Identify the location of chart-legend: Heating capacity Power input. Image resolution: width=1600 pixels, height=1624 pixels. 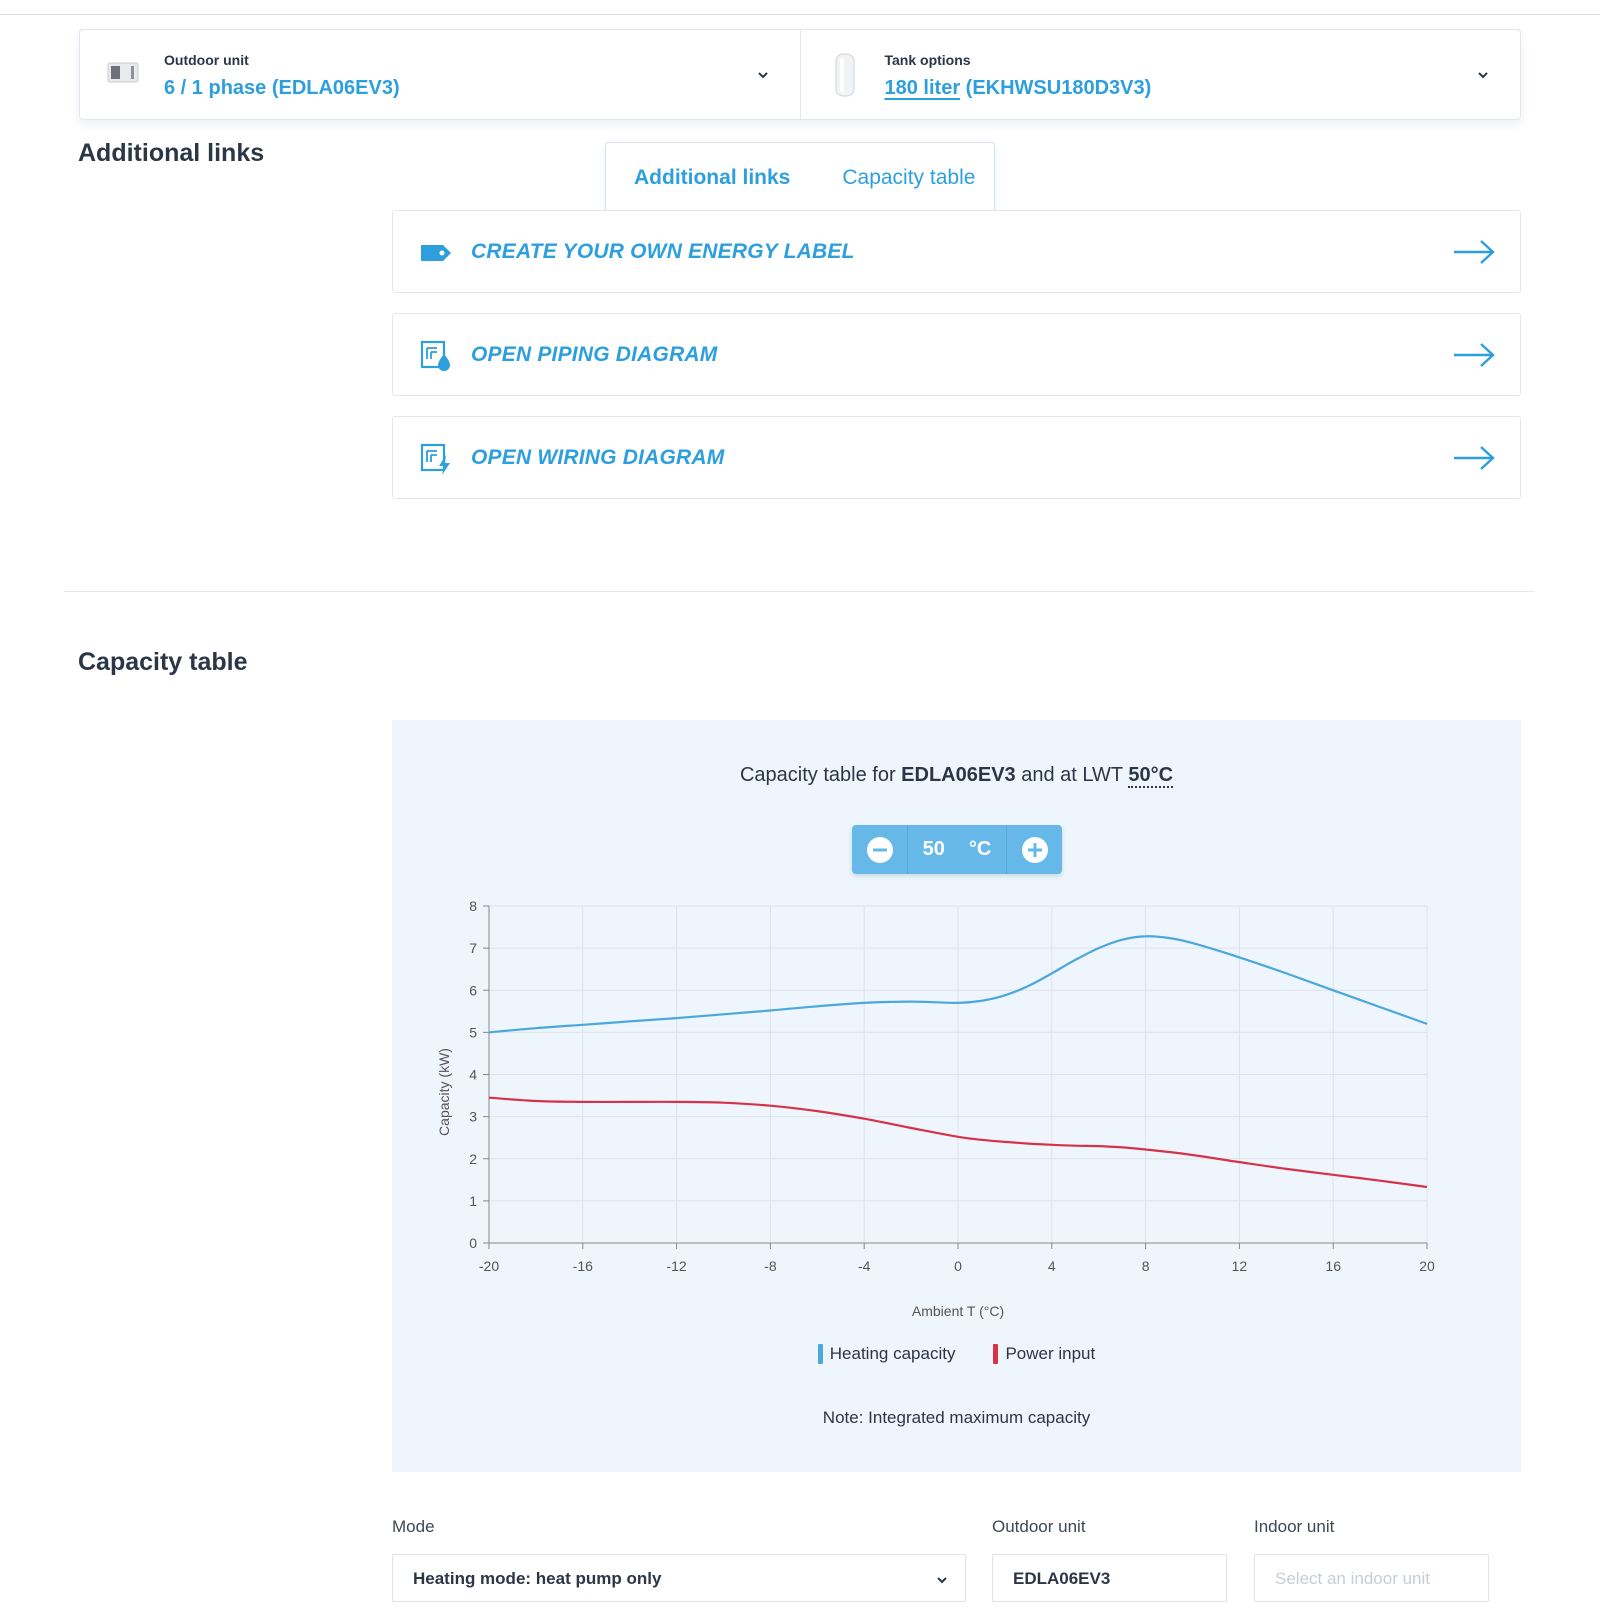
(956, 1354).